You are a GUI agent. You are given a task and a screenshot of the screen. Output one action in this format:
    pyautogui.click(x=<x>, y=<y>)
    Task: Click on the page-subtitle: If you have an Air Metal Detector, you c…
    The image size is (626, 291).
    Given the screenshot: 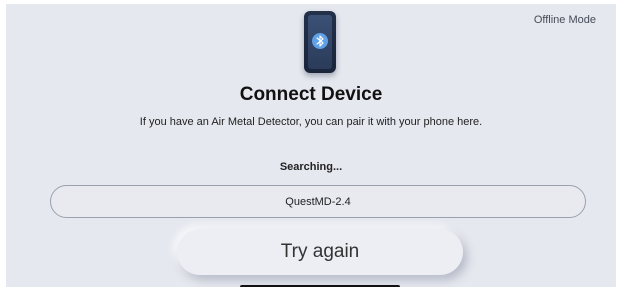 What is the action you would take?
    pyautogui.click(x=311, y=122)
    